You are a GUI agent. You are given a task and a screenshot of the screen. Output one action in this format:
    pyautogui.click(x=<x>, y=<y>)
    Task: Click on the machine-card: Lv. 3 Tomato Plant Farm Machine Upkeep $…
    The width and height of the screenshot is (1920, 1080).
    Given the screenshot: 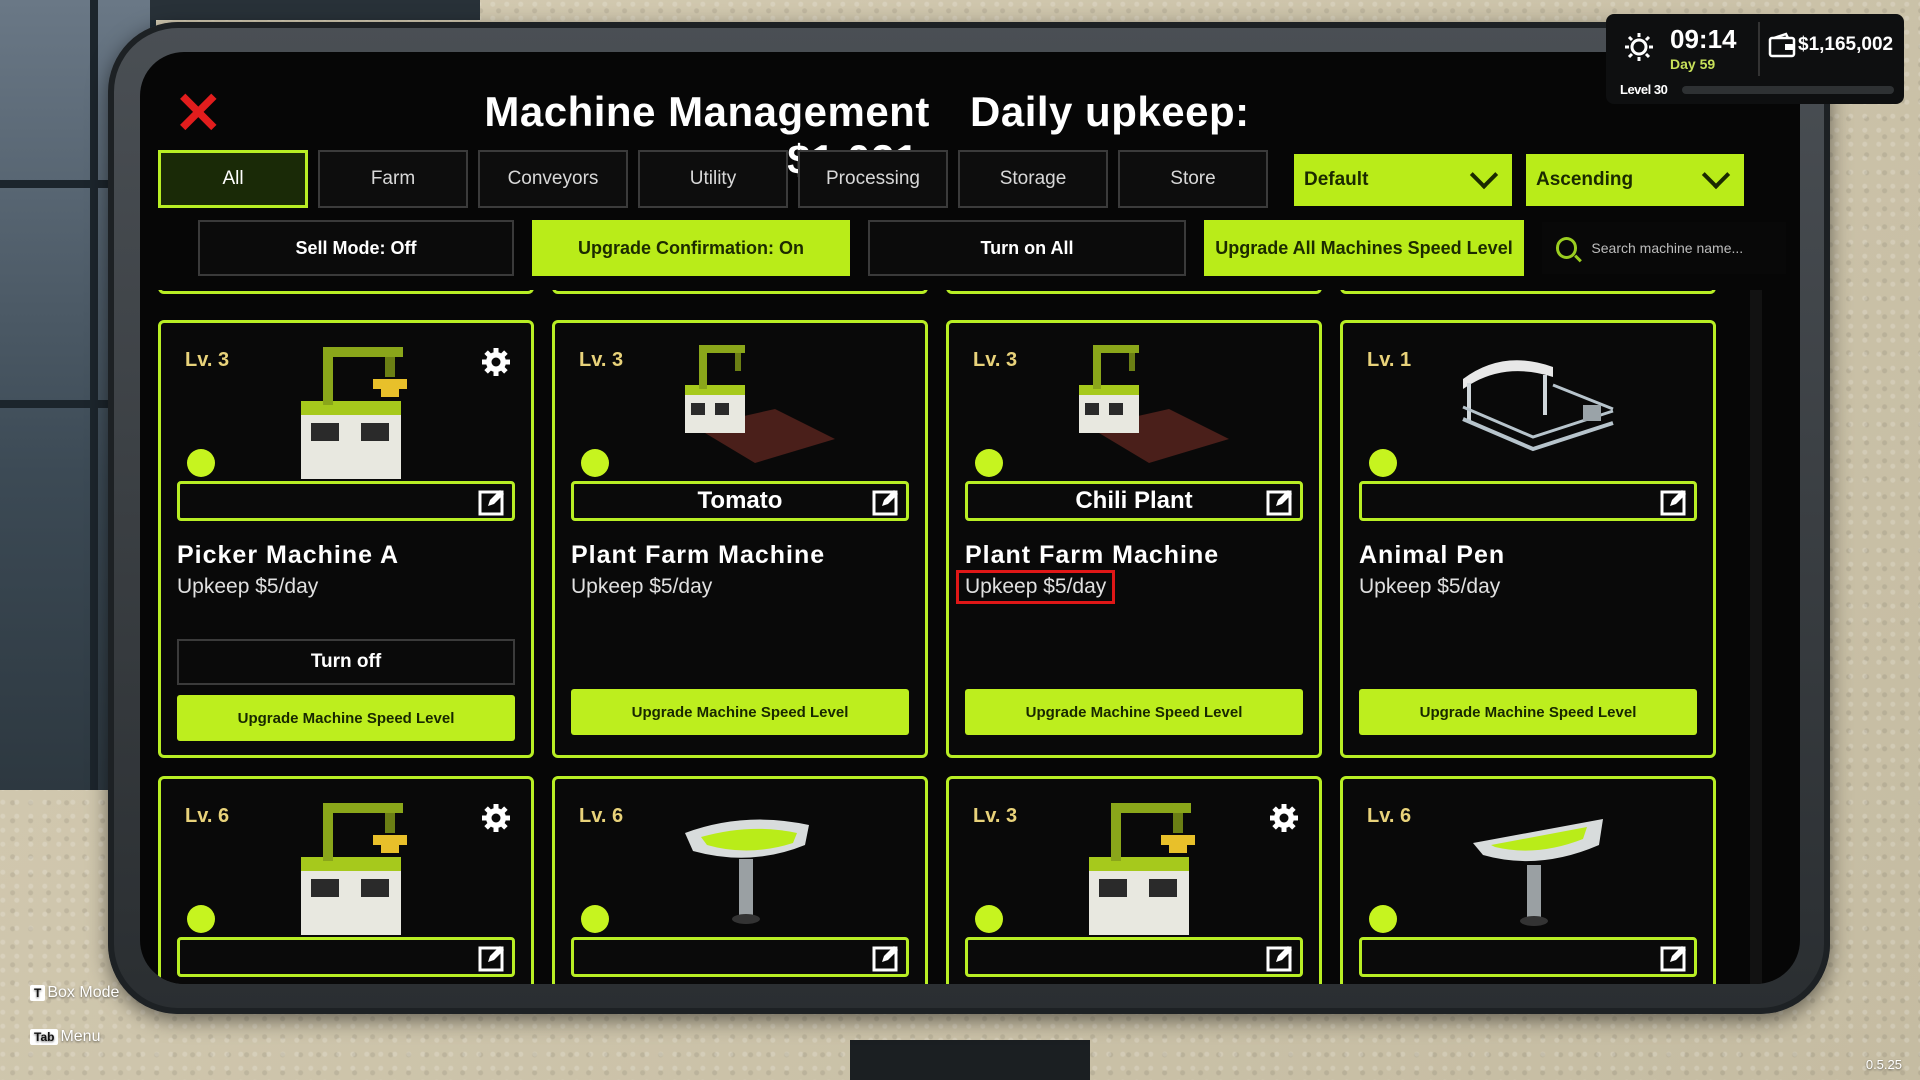 What is the action you would take?
    pyautogui.click(x=740, y=539)
    